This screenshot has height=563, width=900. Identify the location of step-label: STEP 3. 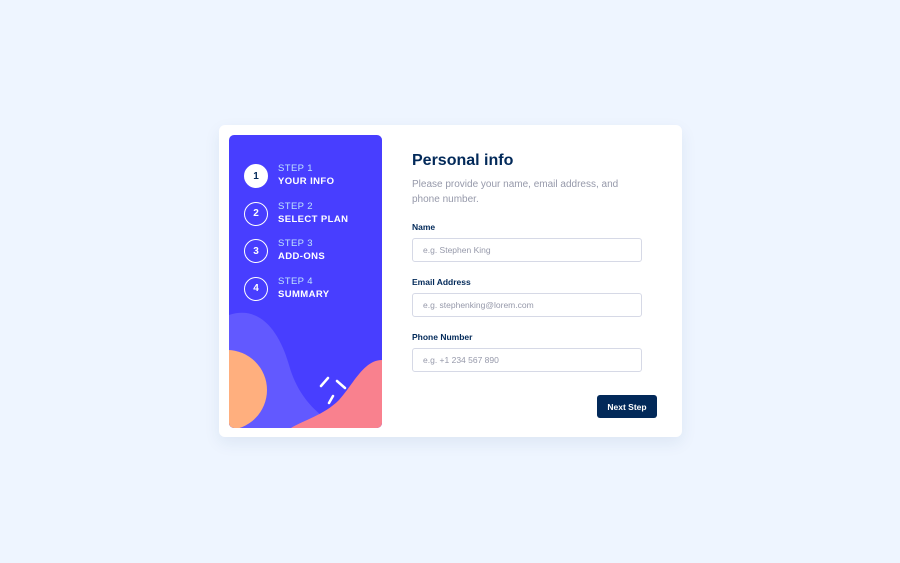
(295, 243).